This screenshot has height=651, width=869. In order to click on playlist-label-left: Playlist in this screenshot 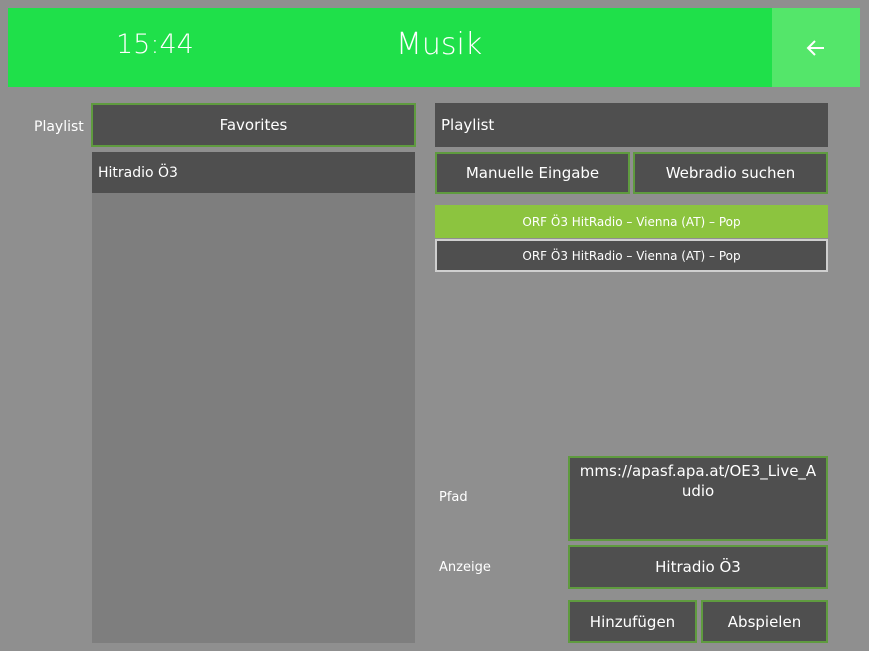, I will do `click(59, 127)`.